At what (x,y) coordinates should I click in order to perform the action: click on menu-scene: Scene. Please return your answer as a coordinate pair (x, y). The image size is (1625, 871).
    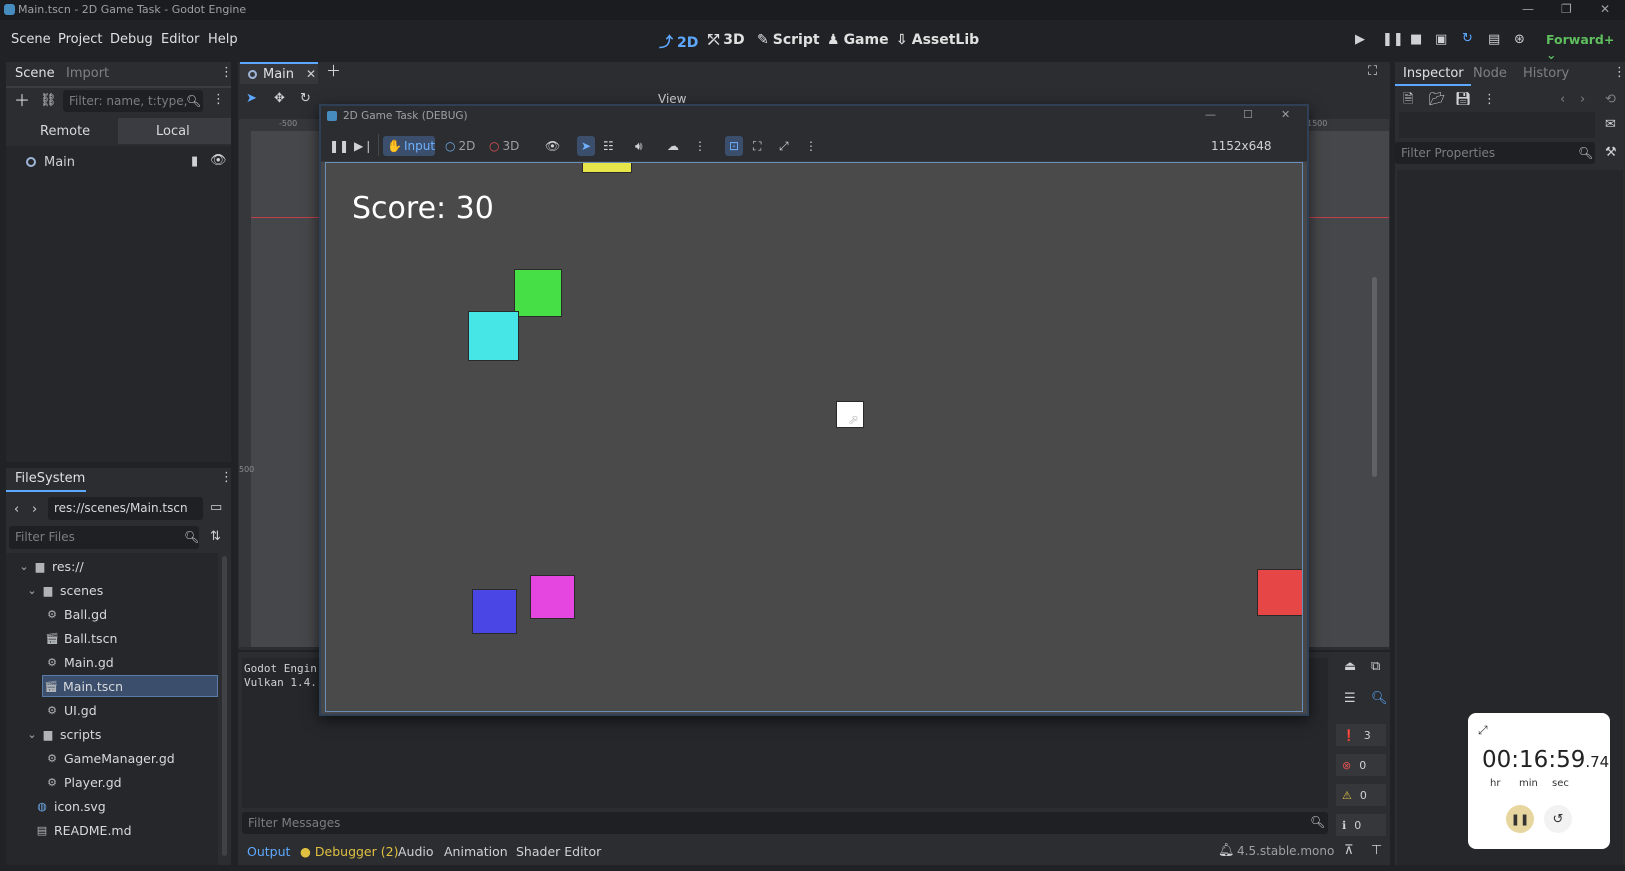
    Looking at the image, I should click on (31, 39).